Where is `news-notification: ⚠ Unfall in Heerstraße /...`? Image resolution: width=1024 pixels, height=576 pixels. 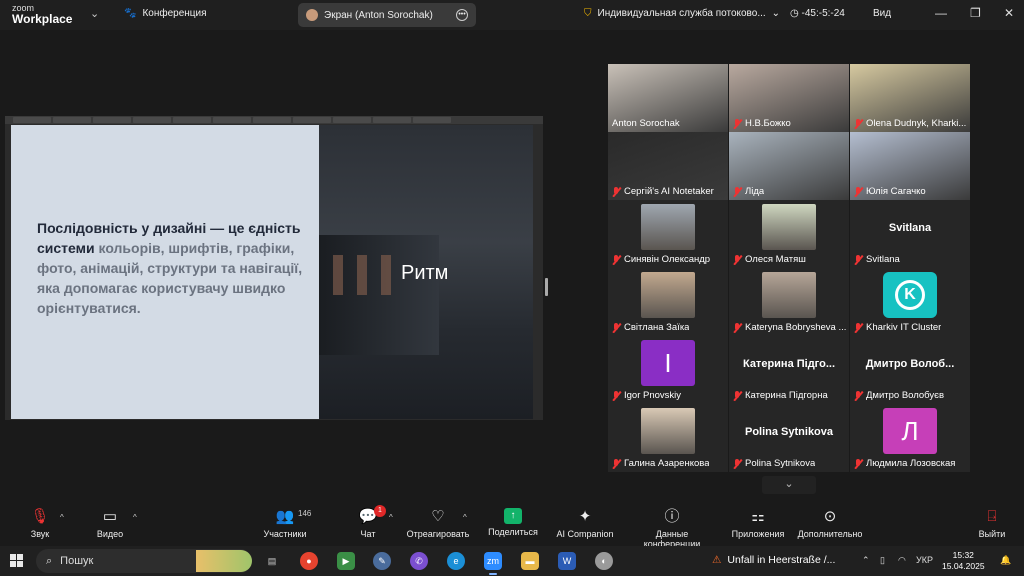
news-notification: ⚠ Unfall in Heerstraße /... is located at coordinates (773, 560).